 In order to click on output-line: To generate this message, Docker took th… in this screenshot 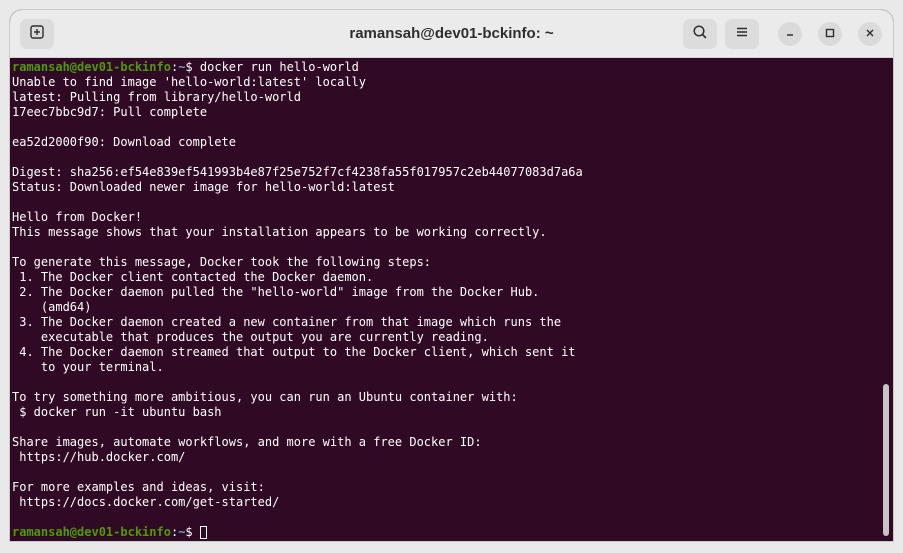, I will do `click(222, 262)`.